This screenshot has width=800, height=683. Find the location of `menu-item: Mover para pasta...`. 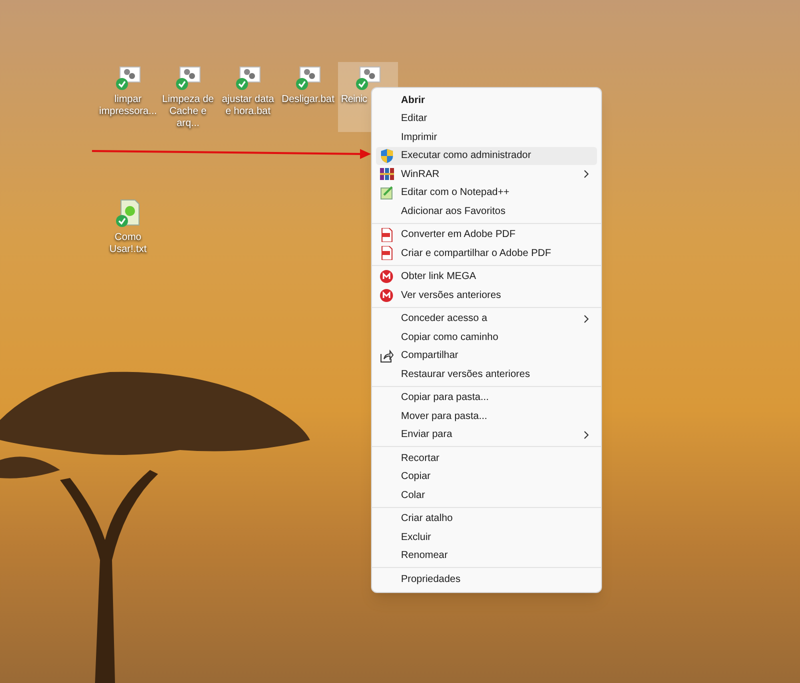

menu-item: Mover para pasta... is located at coordinates (486, 416).